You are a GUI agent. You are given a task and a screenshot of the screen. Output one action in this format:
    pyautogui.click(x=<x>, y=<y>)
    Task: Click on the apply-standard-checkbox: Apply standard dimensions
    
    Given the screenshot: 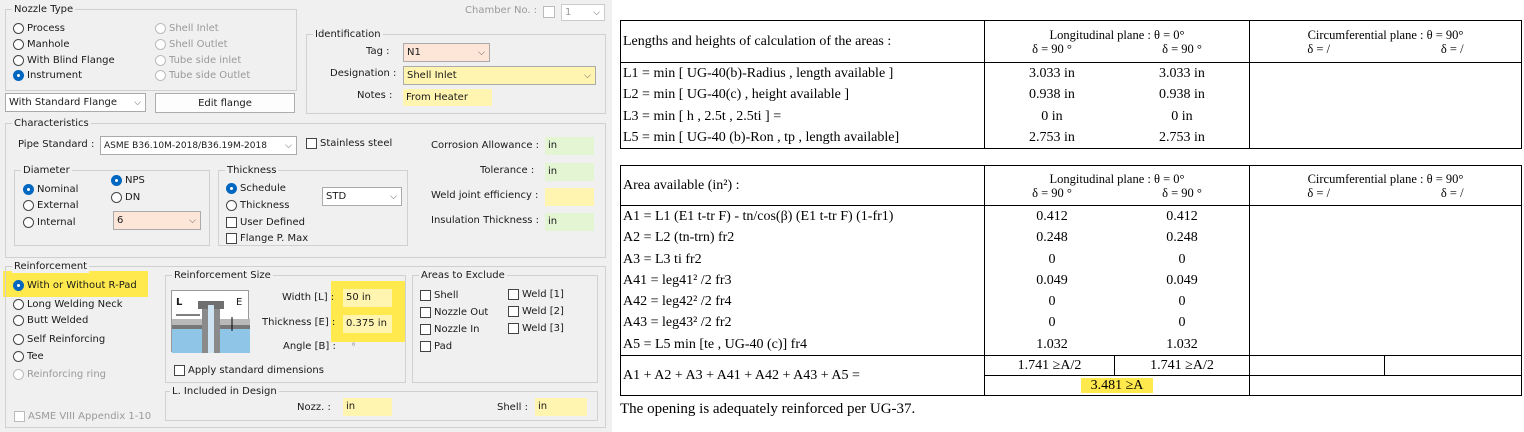 What is the action you would take?
    pyautogui.click(x=249, y=370)
    